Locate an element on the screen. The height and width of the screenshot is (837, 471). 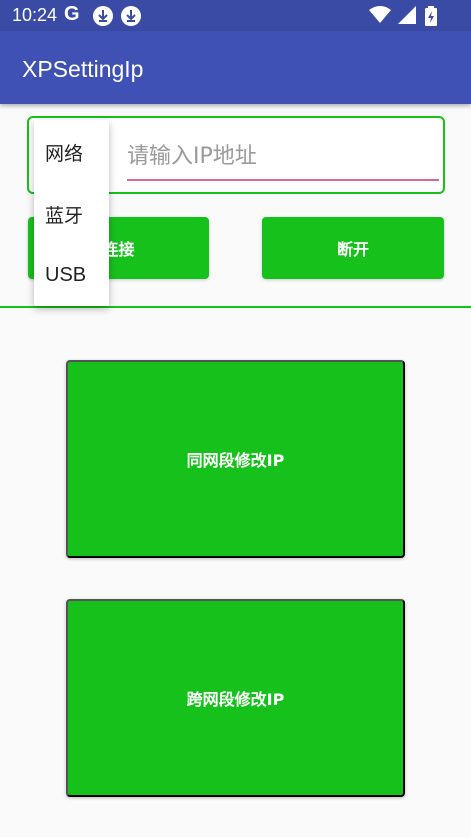
dropdown-item-network: 网络 is located at coordinates (64, 152).